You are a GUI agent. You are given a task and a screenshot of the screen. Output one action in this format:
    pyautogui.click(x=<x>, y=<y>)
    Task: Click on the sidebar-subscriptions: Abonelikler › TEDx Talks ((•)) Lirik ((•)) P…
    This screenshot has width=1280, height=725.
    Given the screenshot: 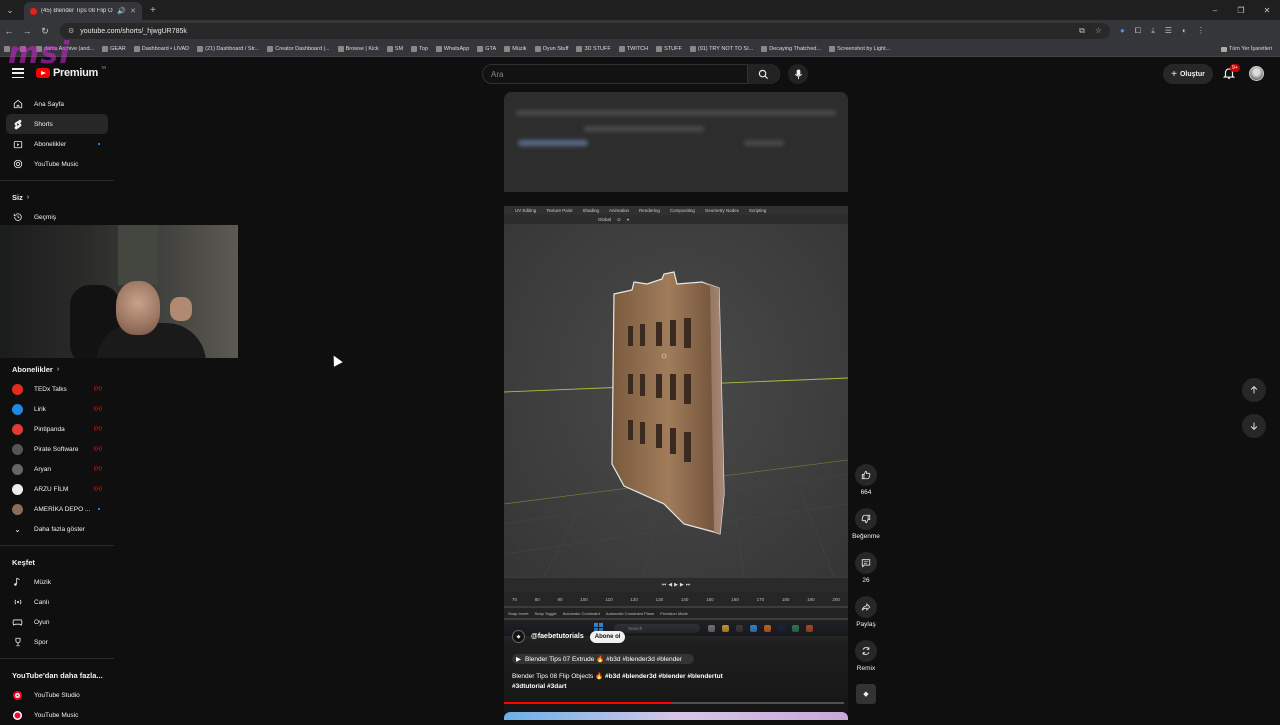 What is the action you would take?
    pyautogui.click(x=57, y=542)
    